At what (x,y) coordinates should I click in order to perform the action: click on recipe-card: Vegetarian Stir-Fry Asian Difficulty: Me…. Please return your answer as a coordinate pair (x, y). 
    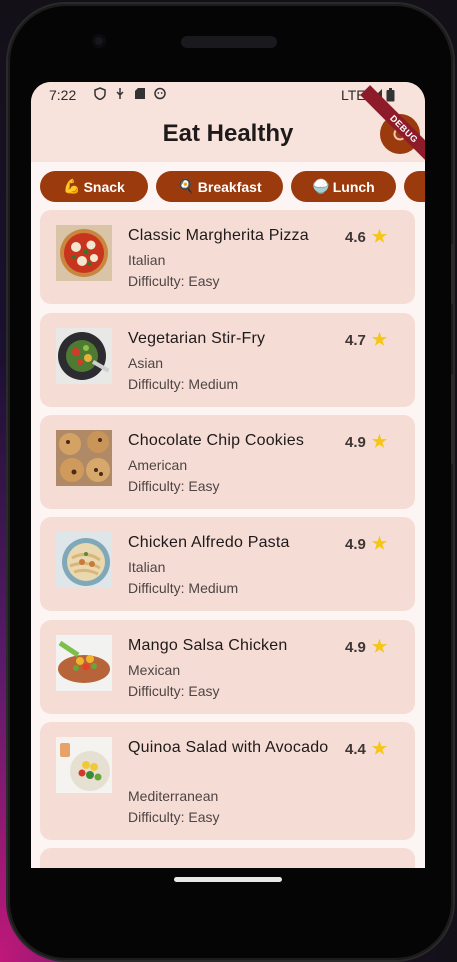
    Looking at the image, I should click on (227, 360).